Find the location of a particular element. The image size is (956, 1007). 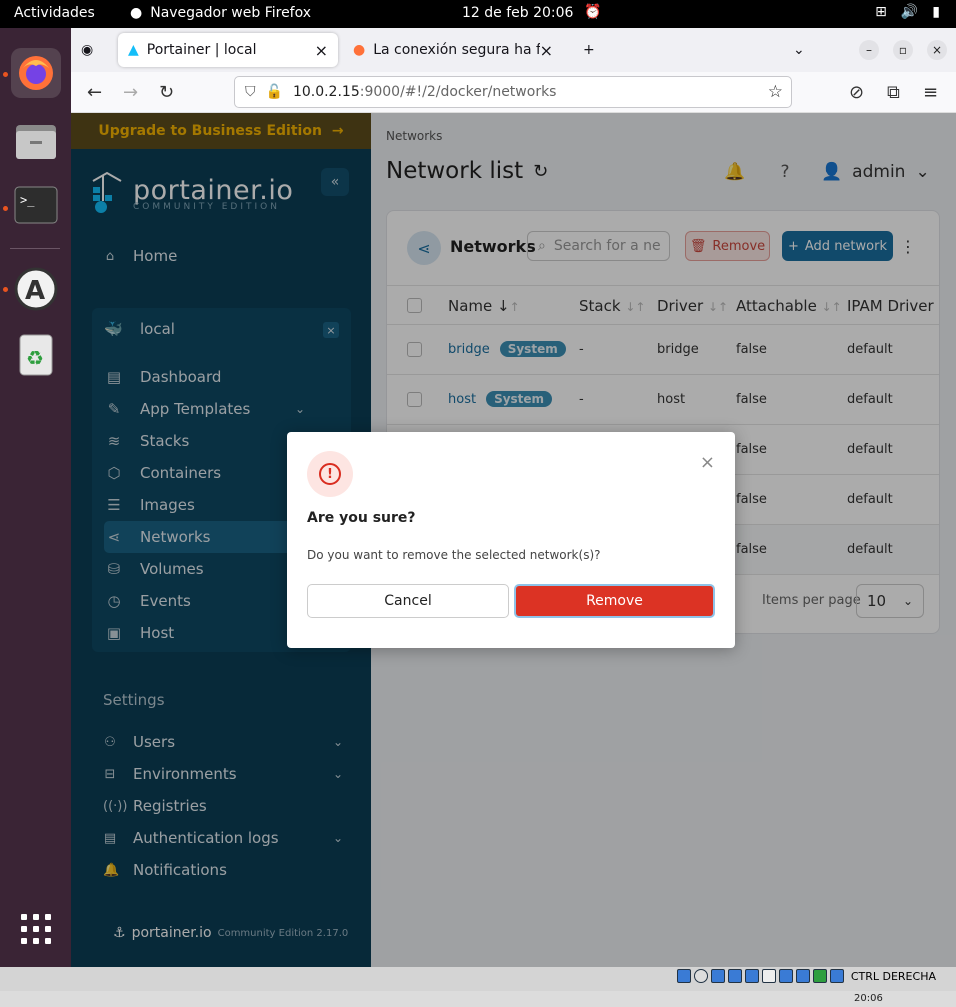

confirm-remove-button: Remove is located at coordinates (614, 601).